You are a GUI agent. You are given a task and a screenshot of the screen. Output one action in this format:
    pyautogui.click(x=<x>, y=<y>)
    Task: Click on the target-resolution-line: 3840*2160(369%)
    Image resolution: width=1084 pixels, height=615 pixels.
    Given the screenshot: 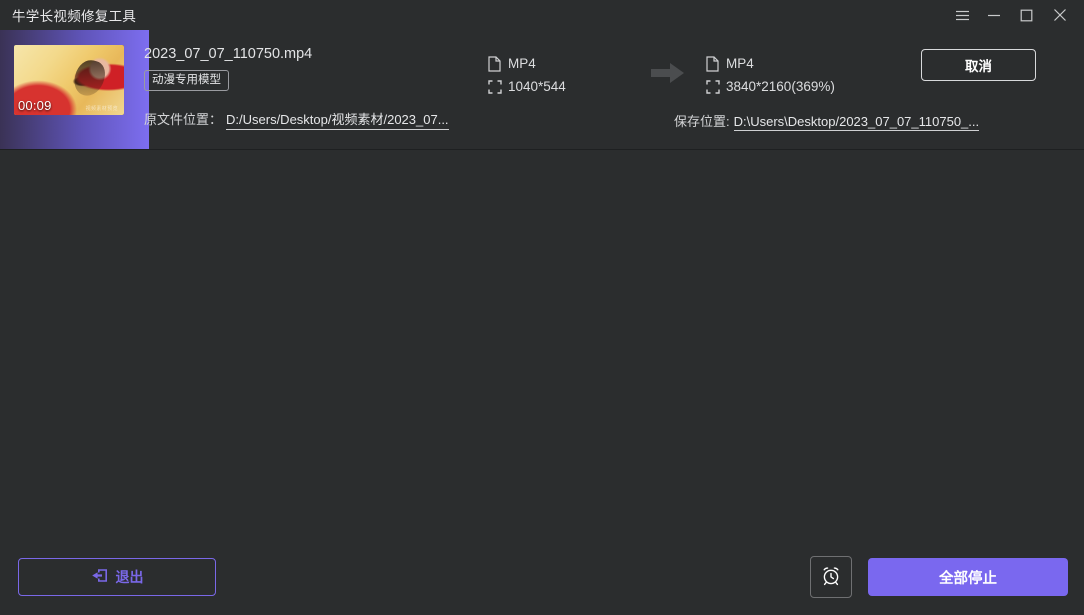 What is the action you would take?
    pyautogui.click(x=781, y=86)
    